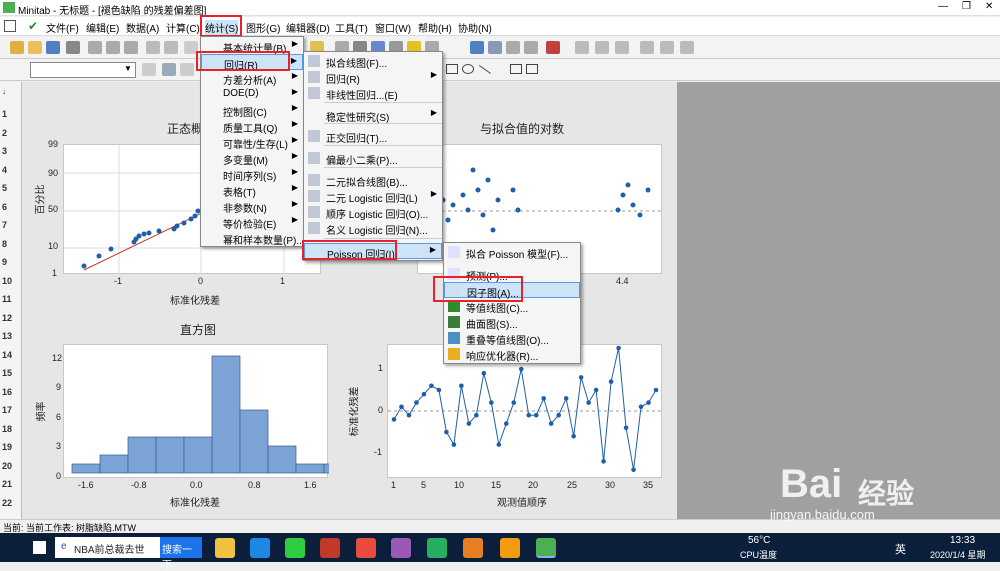 This screenshot has height=571, width=1000. What do you see at coordinates (4, 225) in the screenshot?
I see `row-number: 7` at bounding box center [4, 225].